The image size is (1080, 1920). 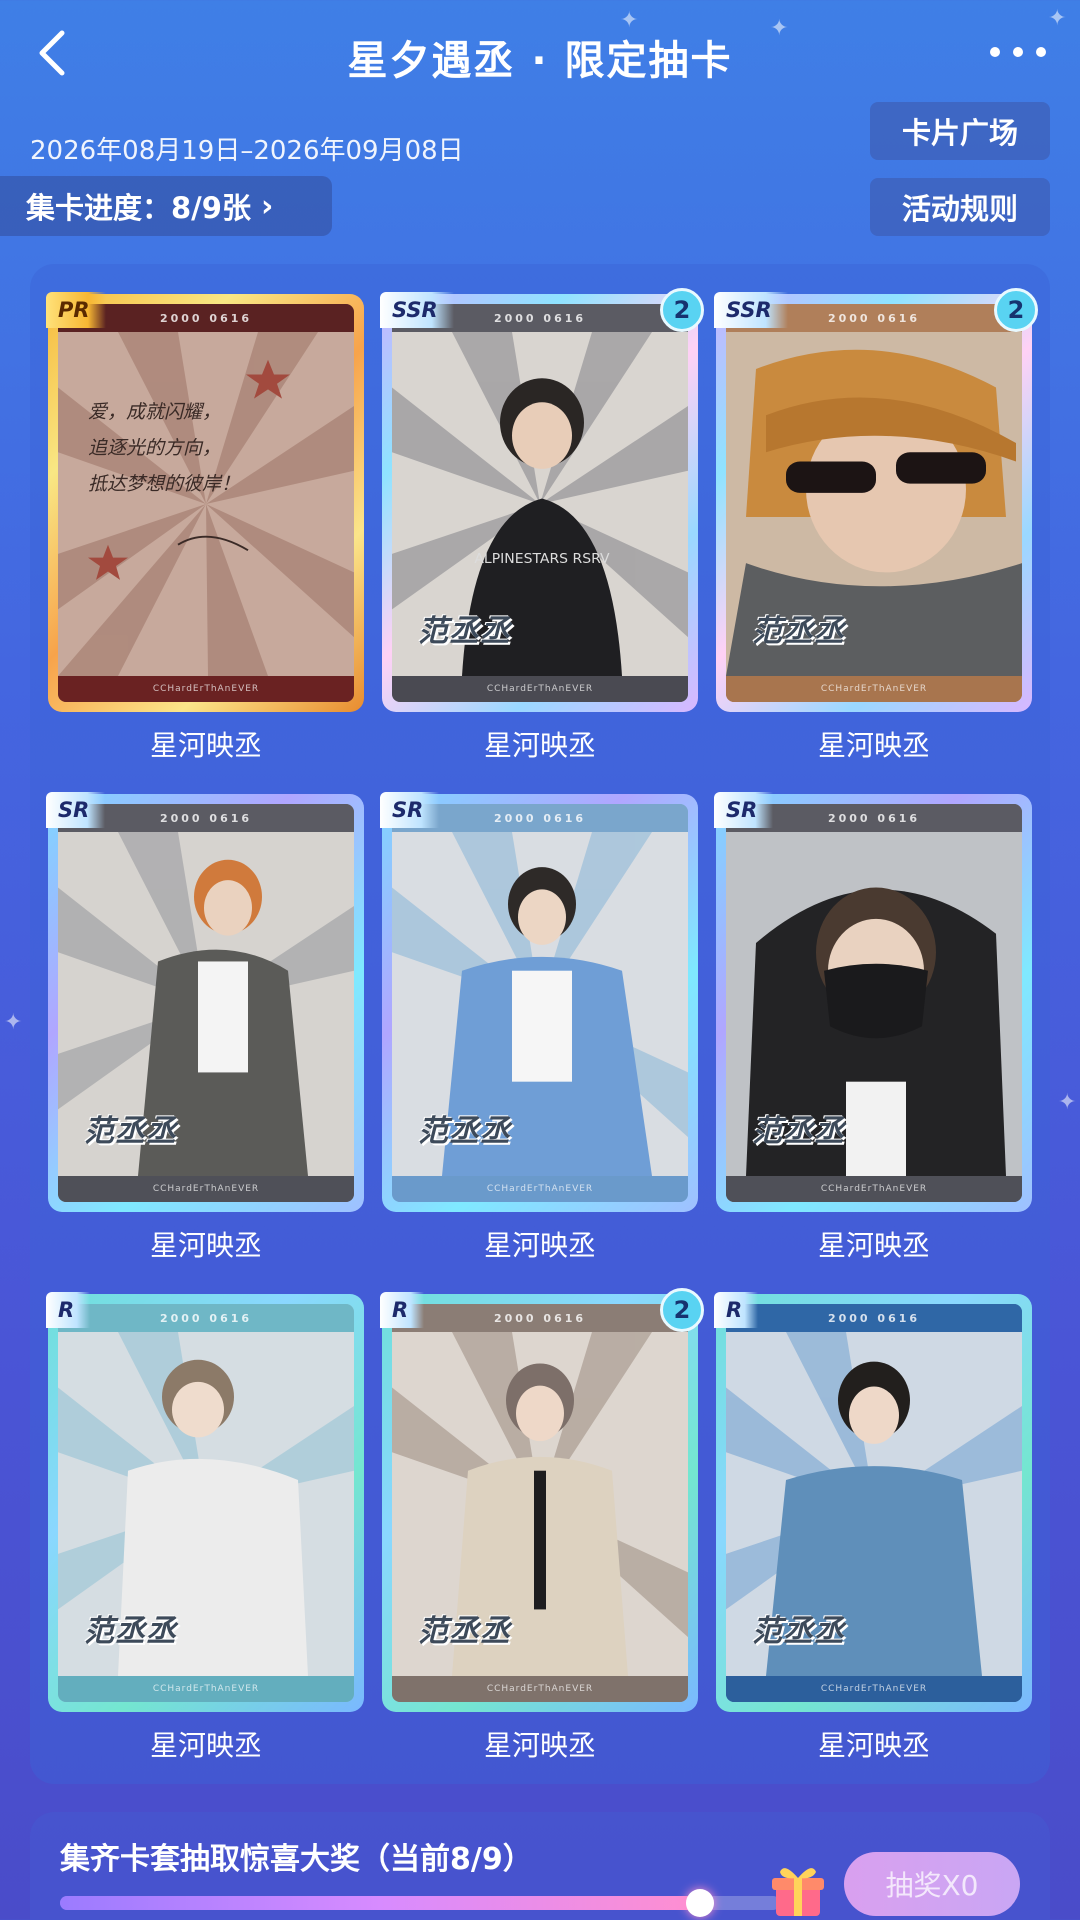 I want to click on page-title: 星夕遇丞 · 限定抽卡, so click(x=540, y=61).